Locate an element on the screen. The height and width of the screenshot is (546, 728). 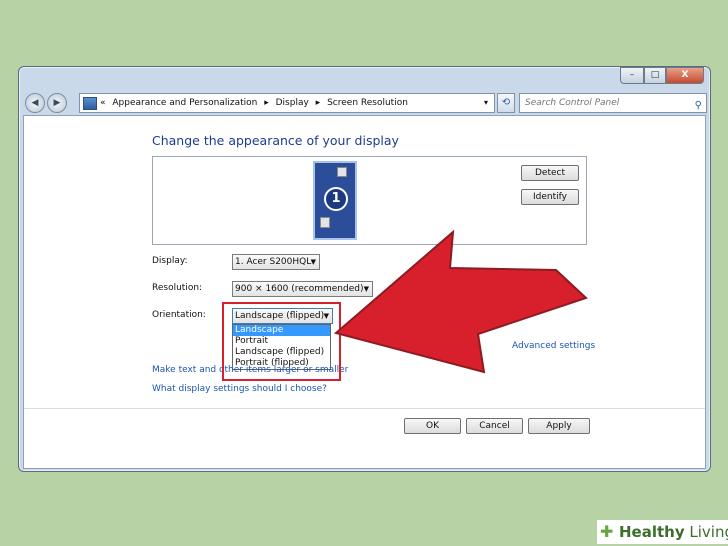
pointer-arrow-shape is located at coordinates (460, 301).